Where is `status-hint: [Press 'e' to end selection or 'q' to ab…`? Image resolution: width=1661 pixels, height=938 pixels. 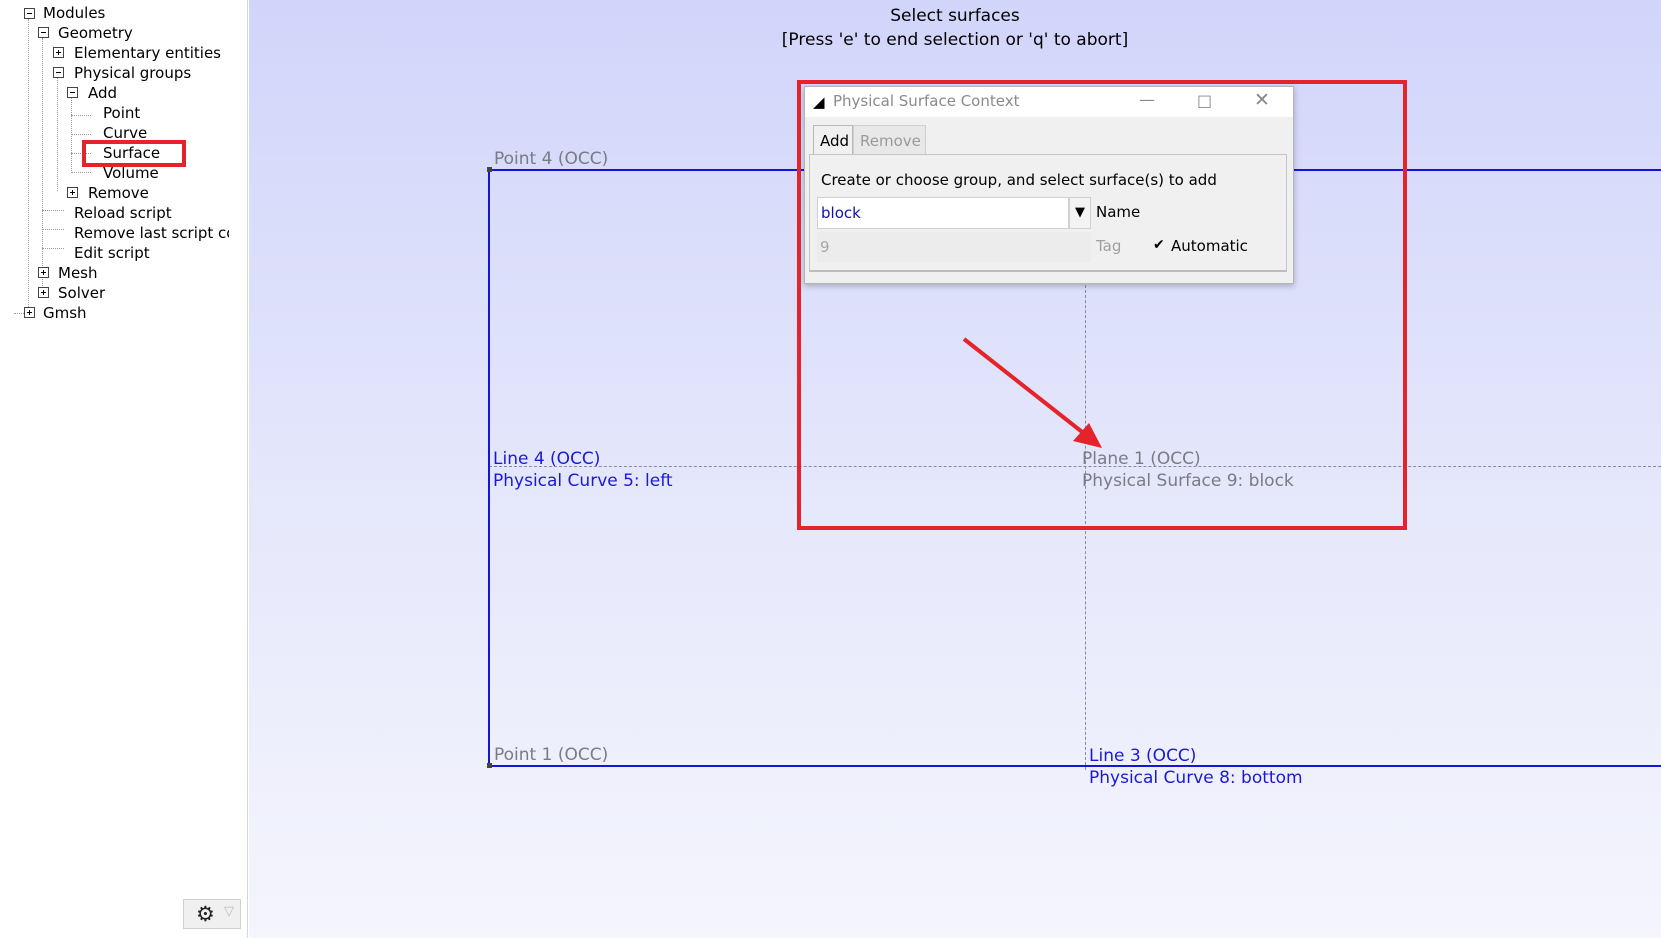 status-hint: [Press 'e' to end selection or 'q' to ab… is located at coordinates (955, 40).